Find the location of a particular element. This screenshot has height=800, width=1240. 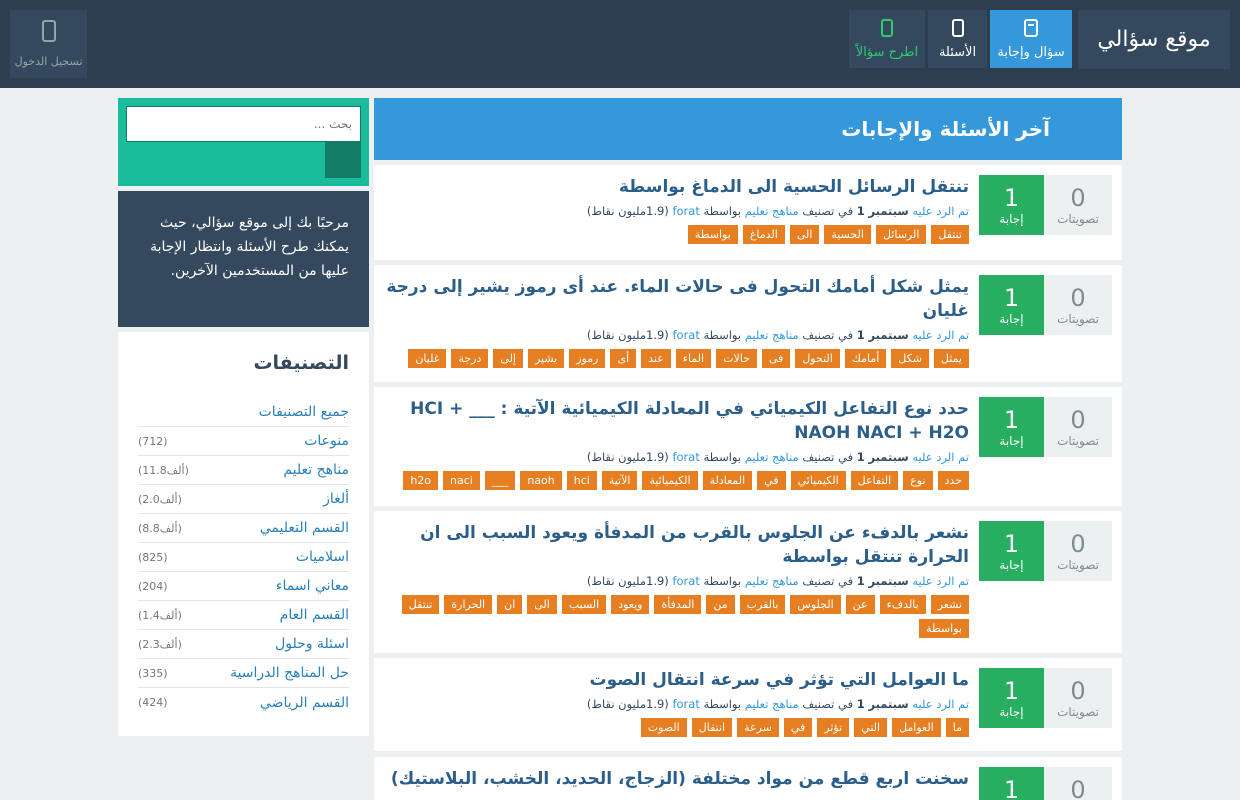

category-name: حل المناهج الدراسية is located at coordinates (289, 673).